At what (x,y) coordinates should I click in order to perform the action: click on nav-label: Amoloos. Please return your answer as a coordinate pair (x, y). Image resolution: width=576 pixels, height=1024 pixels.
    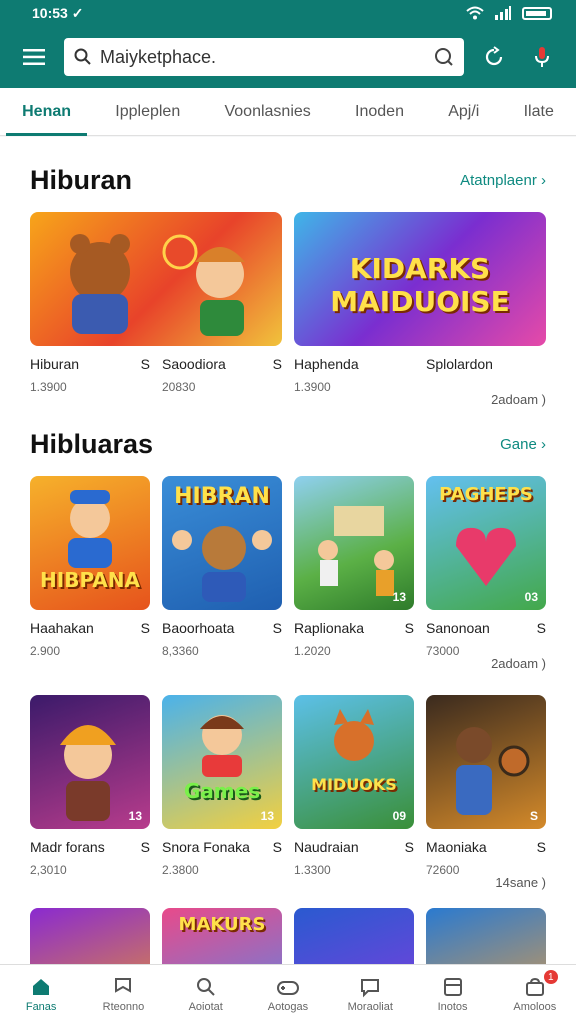
    Looking at the image, I should click on (535, 1007).